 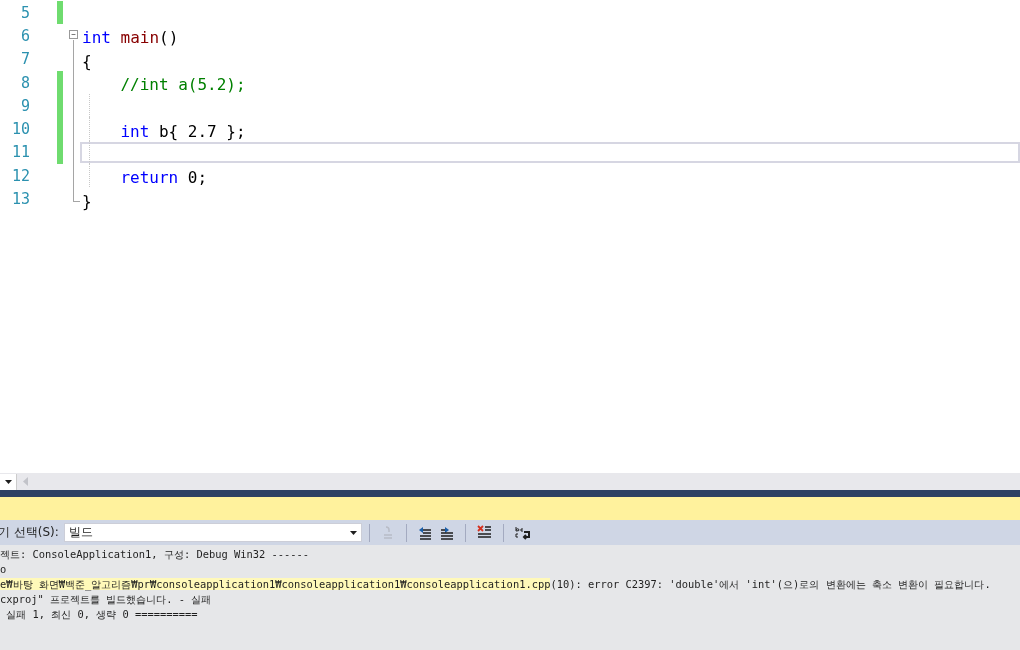 What do you see at coordinates (155, 554) in the screenshot?
I see `output-line: 젝트: ConsoleApplication1, 구성: Debug Win32 ------` at bounding box center [155, 554].